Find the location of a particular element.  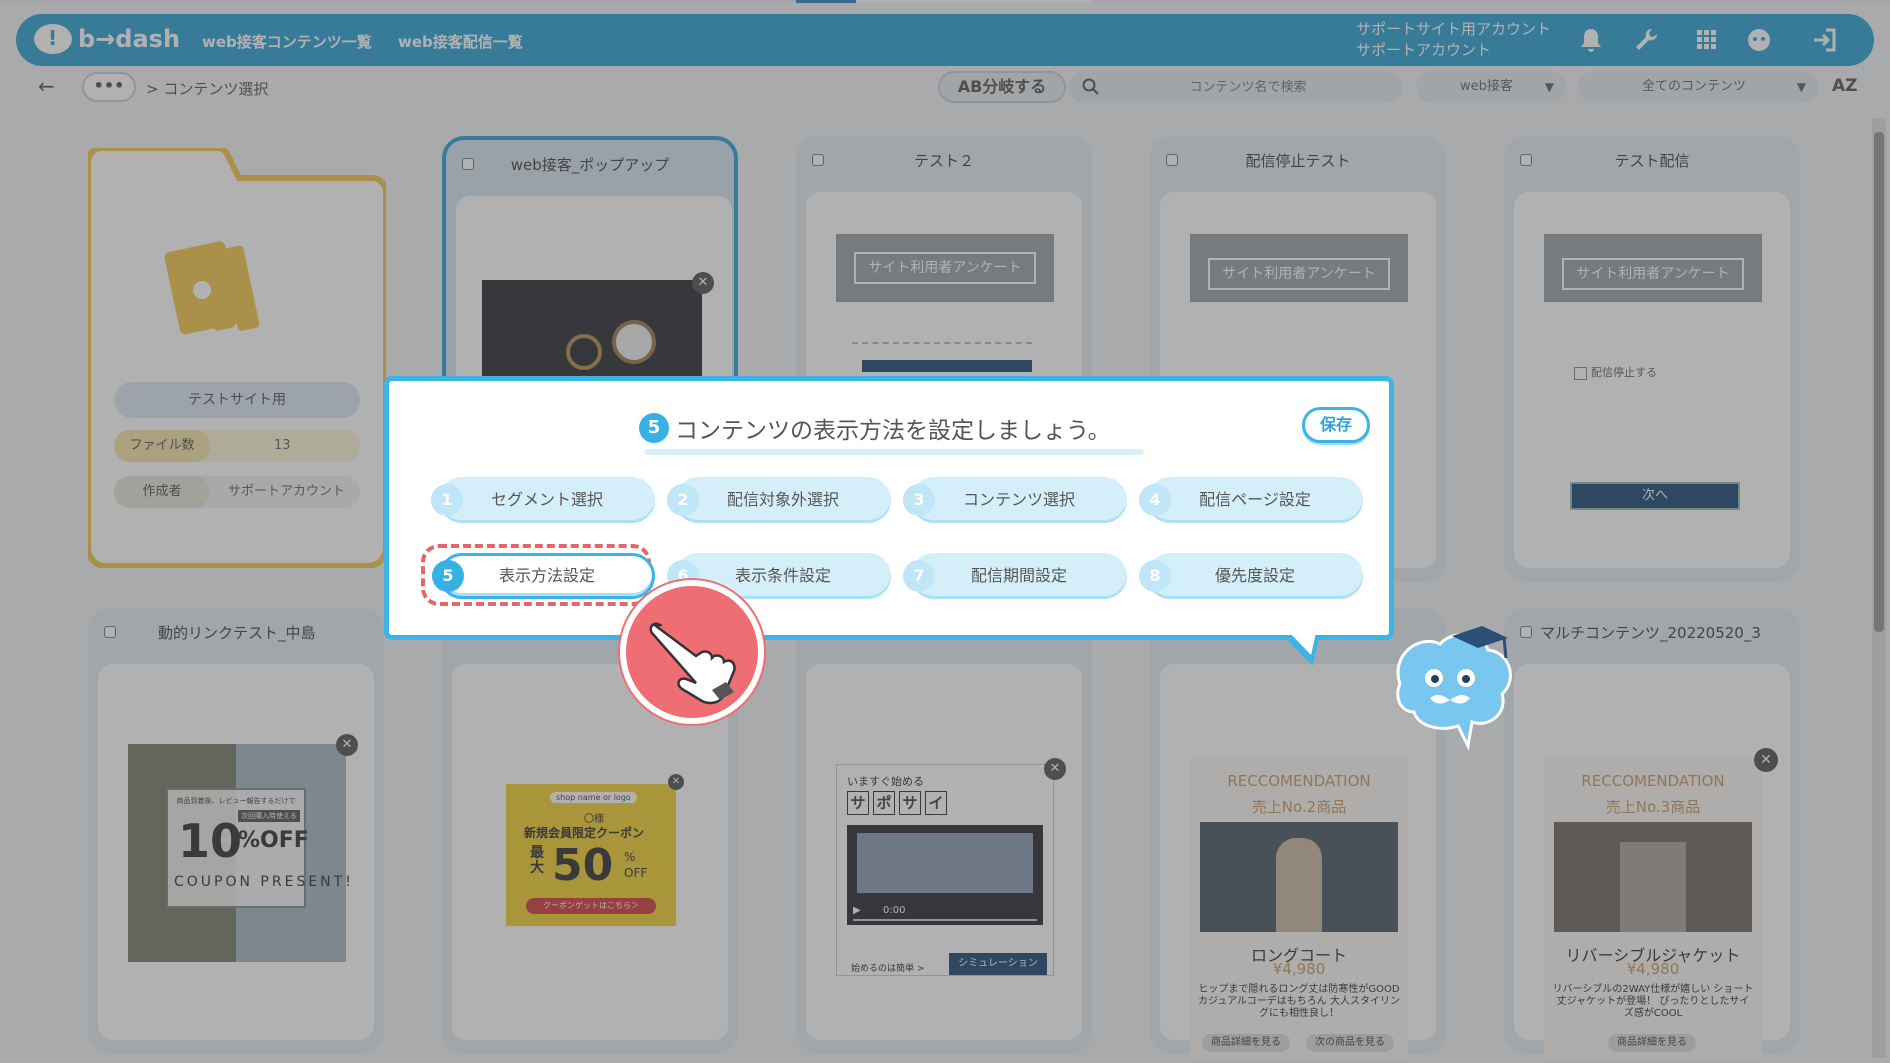

pointing-hand-icon is located at coordinates (692, 652).